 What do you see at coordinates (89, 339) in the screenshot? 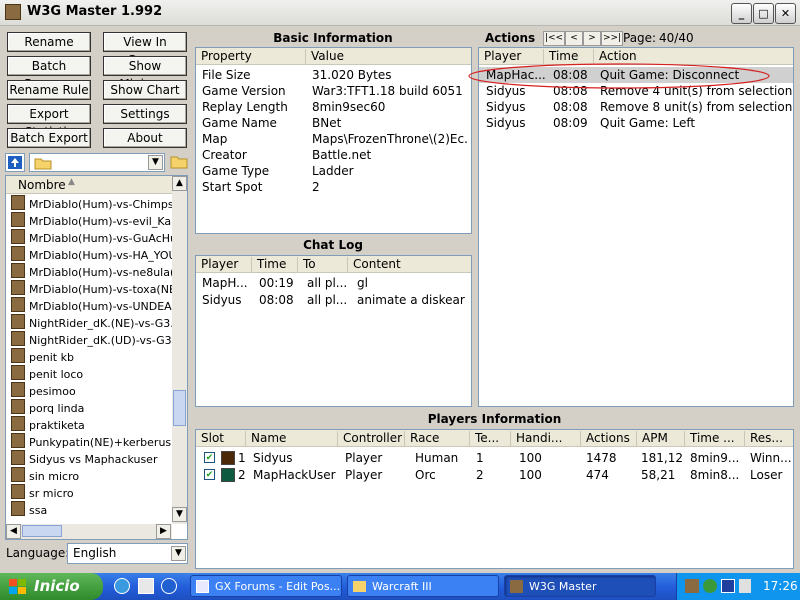
I see `file-list-item: NightRider_dK.(UD)-vs-G3.Ke` at bounding box center [89, 339].